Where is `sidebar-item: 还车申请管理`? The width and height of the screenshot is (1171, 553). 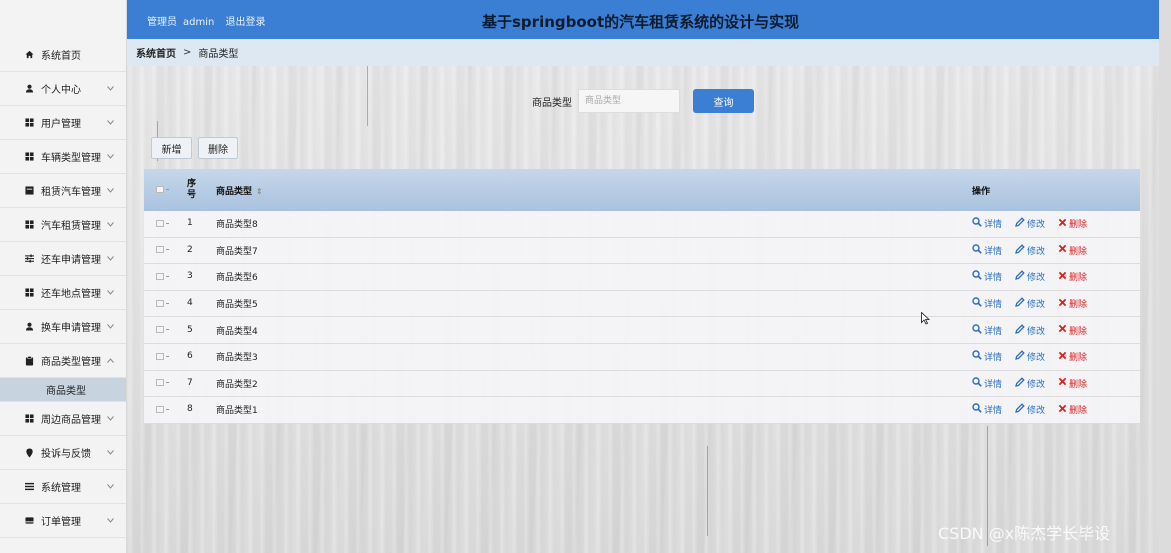
sidebar-item: 还车申请管理 is located at coordinates (63, 259).